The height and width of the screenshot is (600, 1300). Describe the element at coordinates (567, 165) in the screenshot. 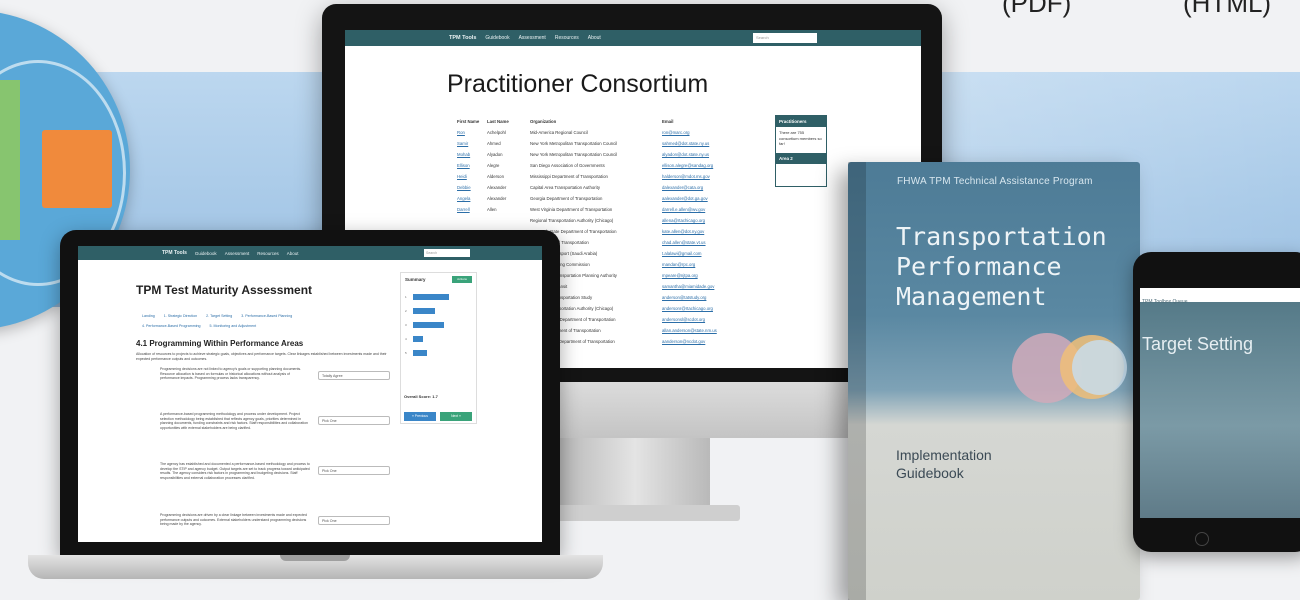

I see `organization-cell: San Diego Association of Governments` at that location.